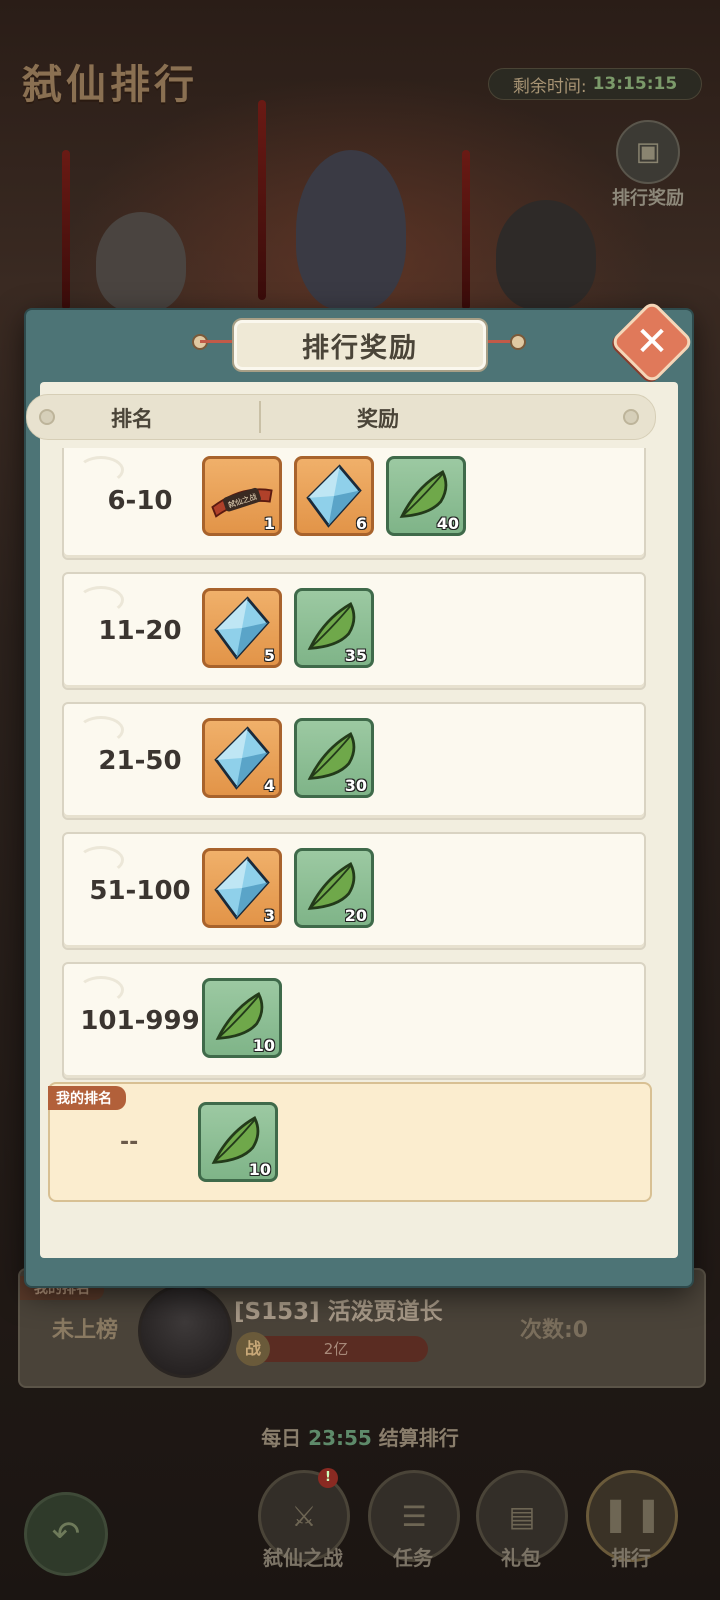  What do you see at coordinates (47, 417) in the screenshot?
I see `header-dot-left` at bounding box center [47, 417].